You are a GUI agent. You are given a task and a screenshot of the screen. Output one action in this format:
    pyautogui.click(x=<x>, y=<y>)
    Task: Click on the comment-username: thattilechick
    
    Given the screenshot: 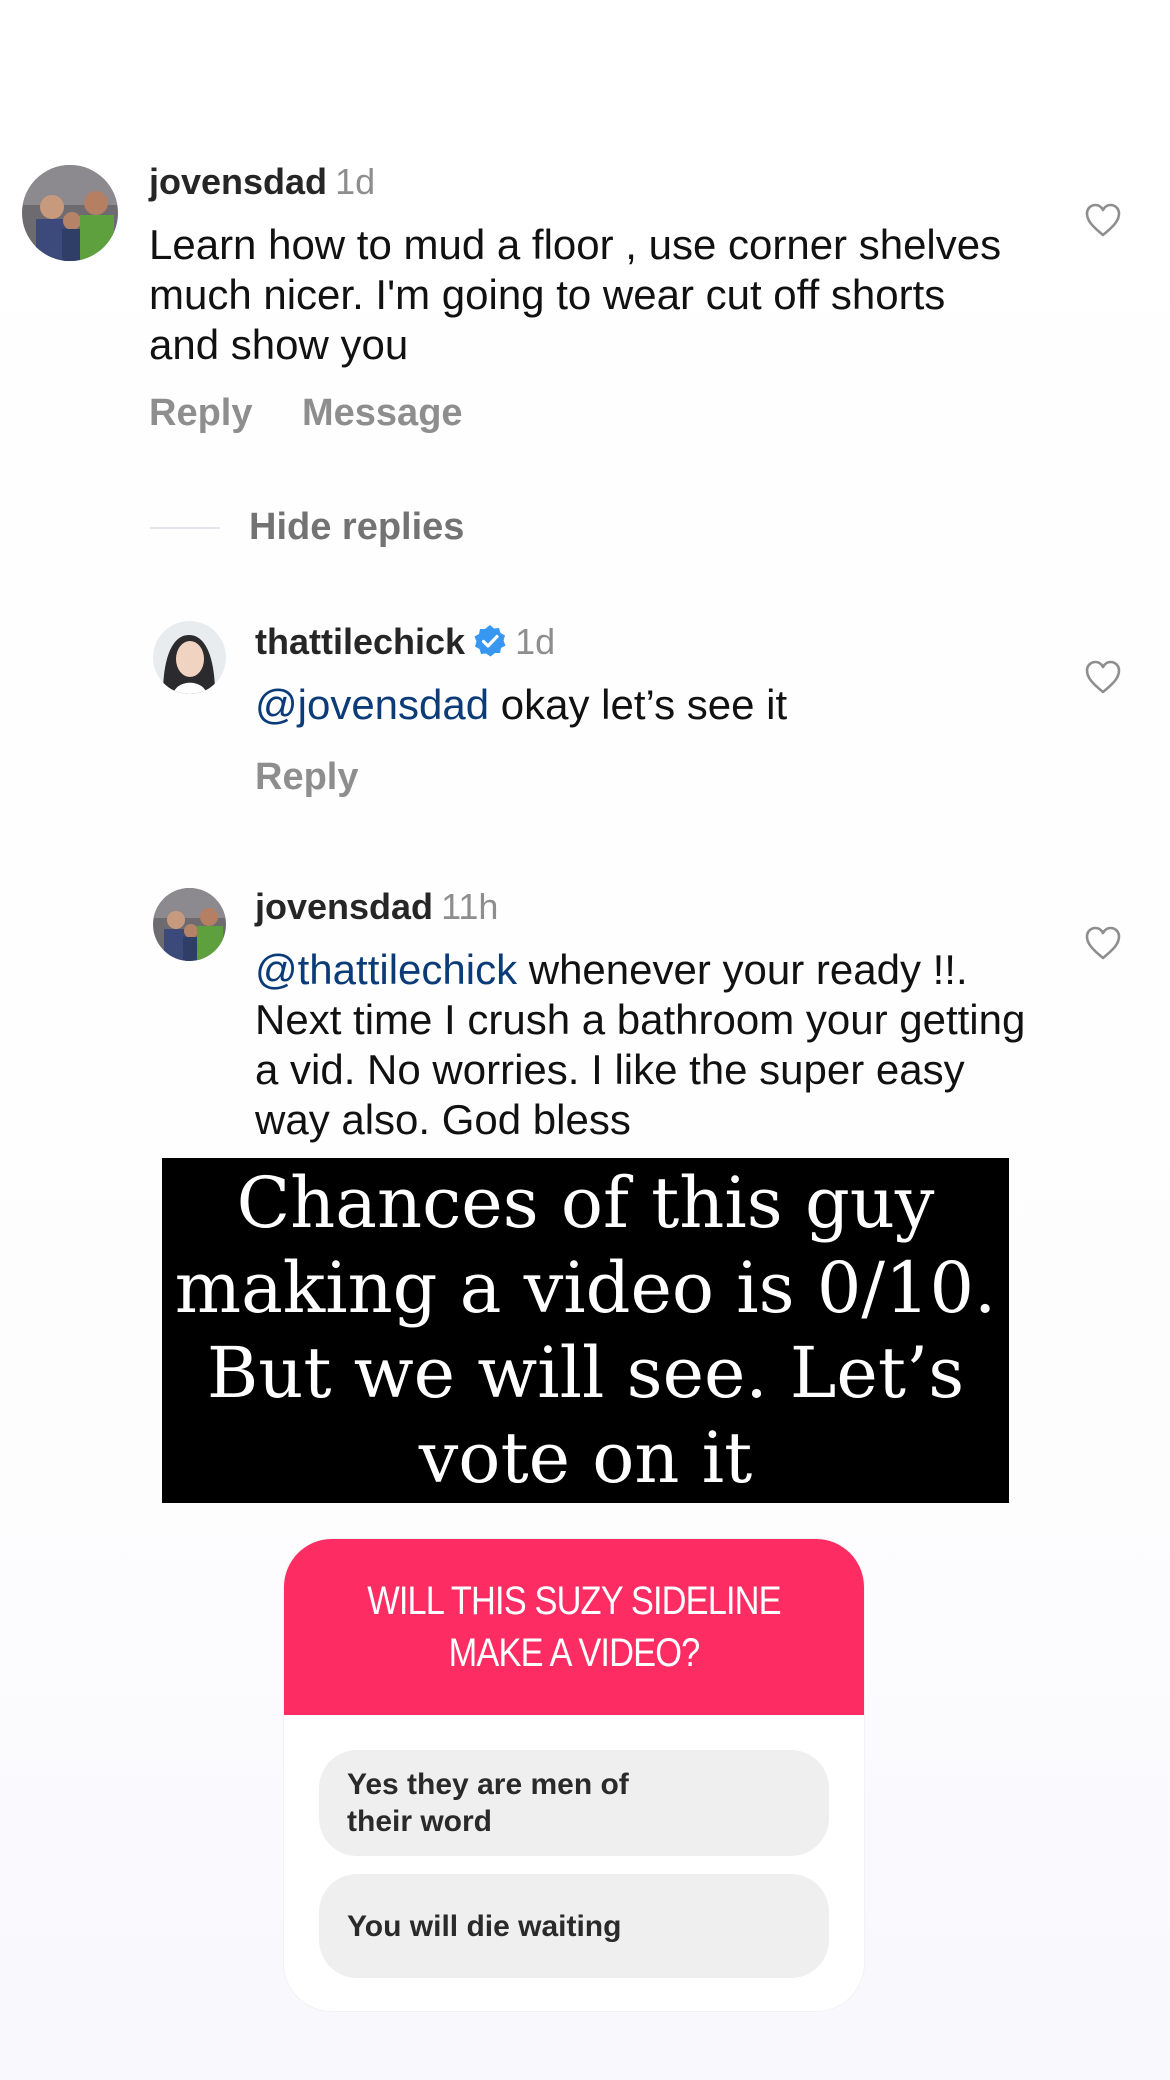 What is the action you would take?
    pyautogui.click(x=360, y=641)
    